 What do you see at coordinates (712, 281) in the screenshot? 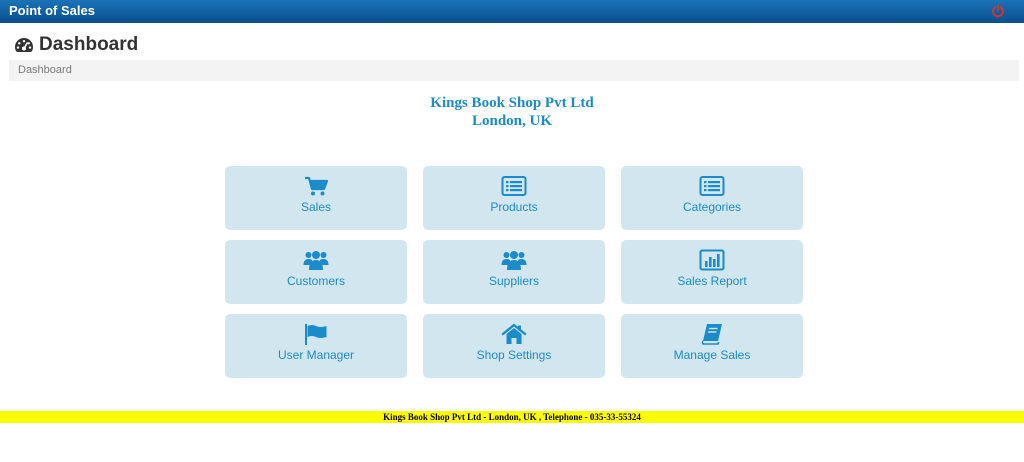
I see `tile-label: Sales Report` at bounding box center [712, 281].